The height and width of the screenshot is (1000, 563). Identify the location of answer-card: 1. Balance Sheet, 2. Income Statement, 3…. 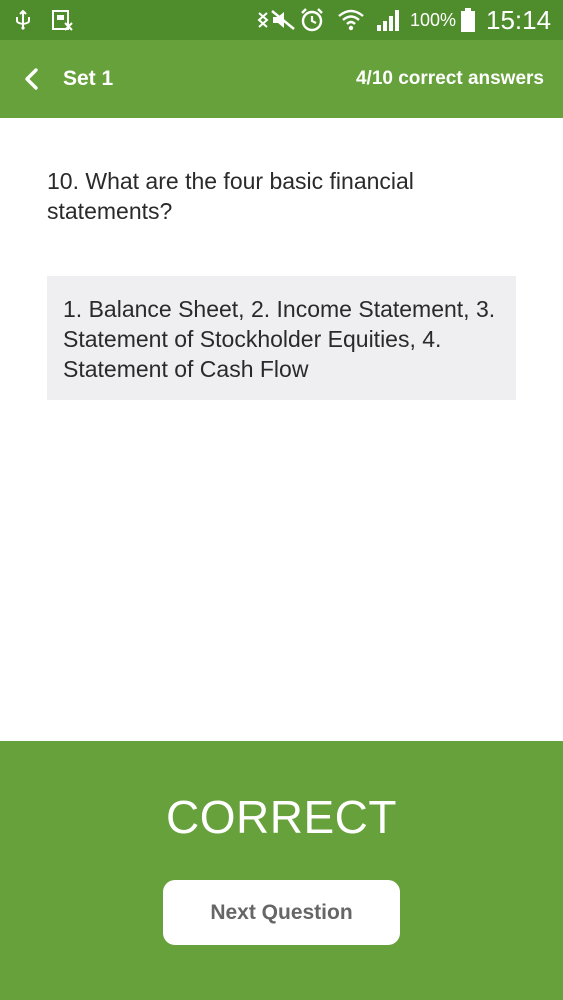
(281, 338).